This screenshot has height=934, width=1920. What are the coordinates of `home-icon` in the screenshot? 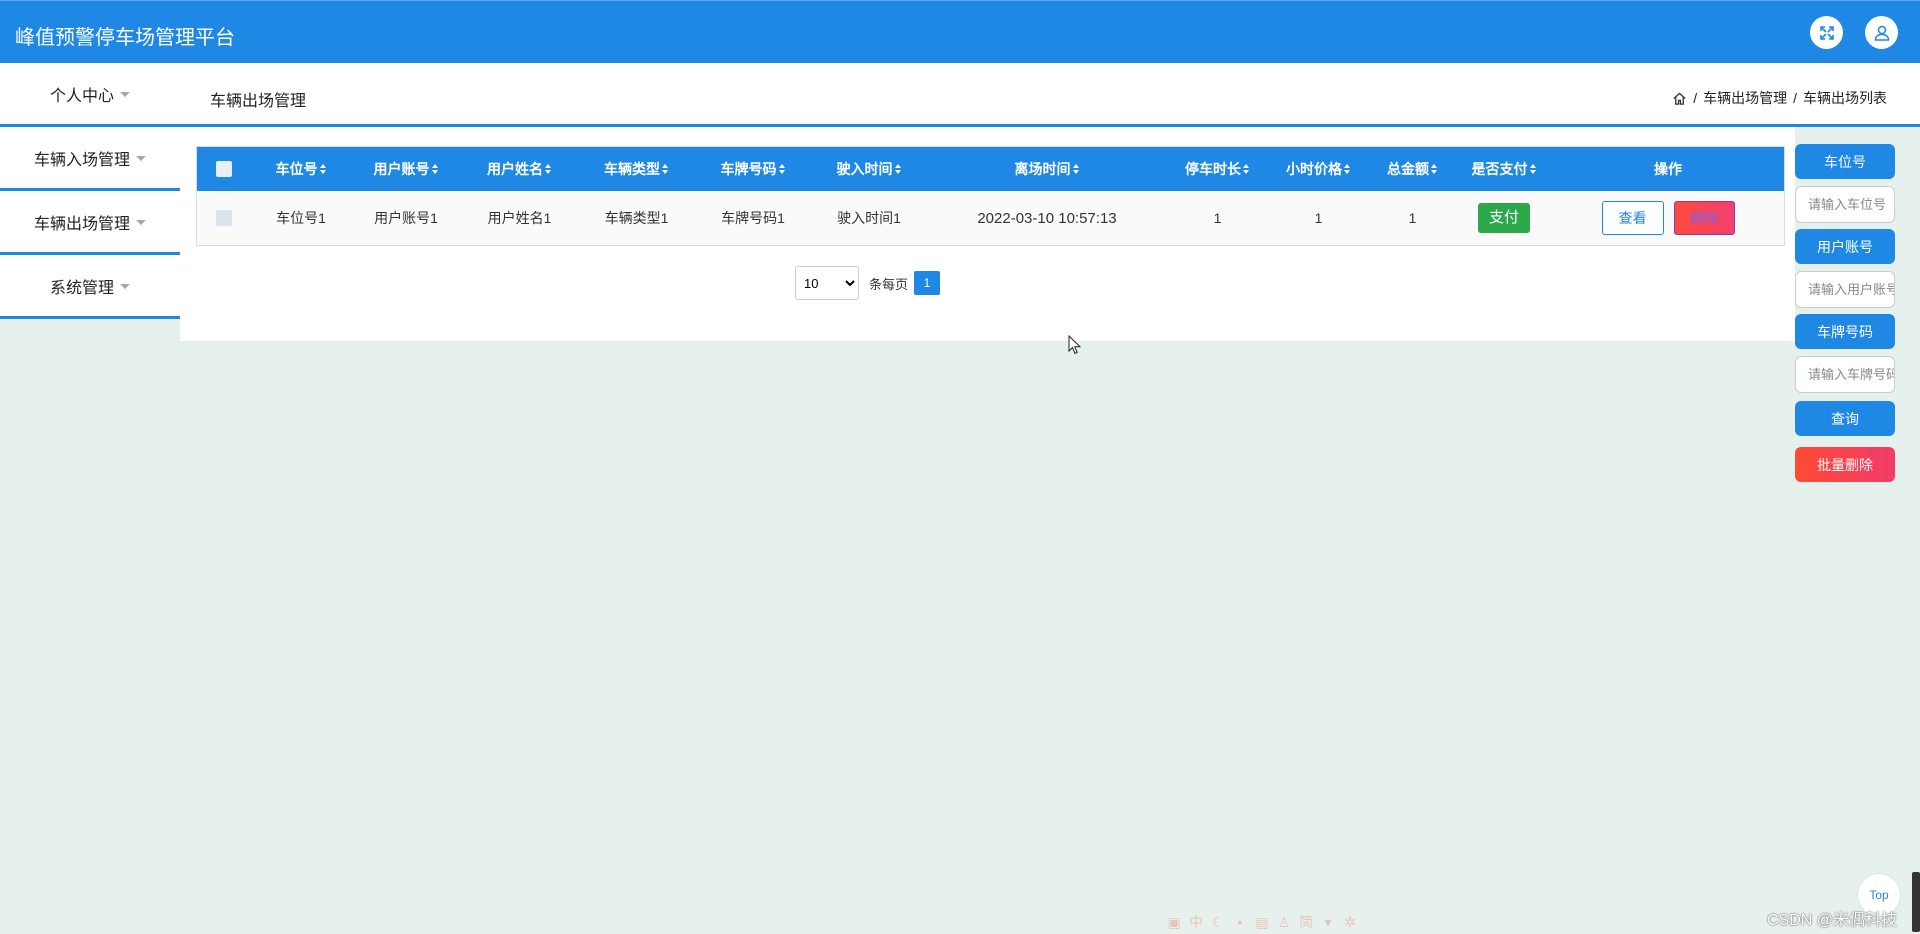 It's located at (1679, 98).